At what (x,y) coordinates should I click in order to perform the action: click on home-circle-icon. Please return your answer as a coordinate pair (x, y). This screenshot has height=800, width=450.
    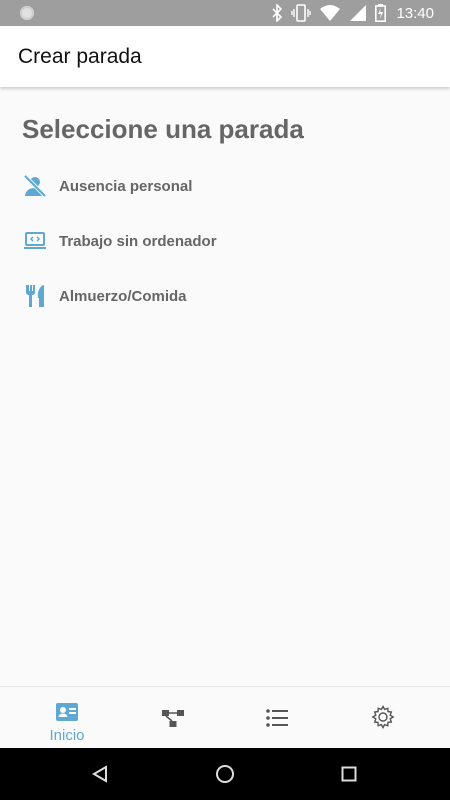
    Looking at the image, I should click on (225, 774).